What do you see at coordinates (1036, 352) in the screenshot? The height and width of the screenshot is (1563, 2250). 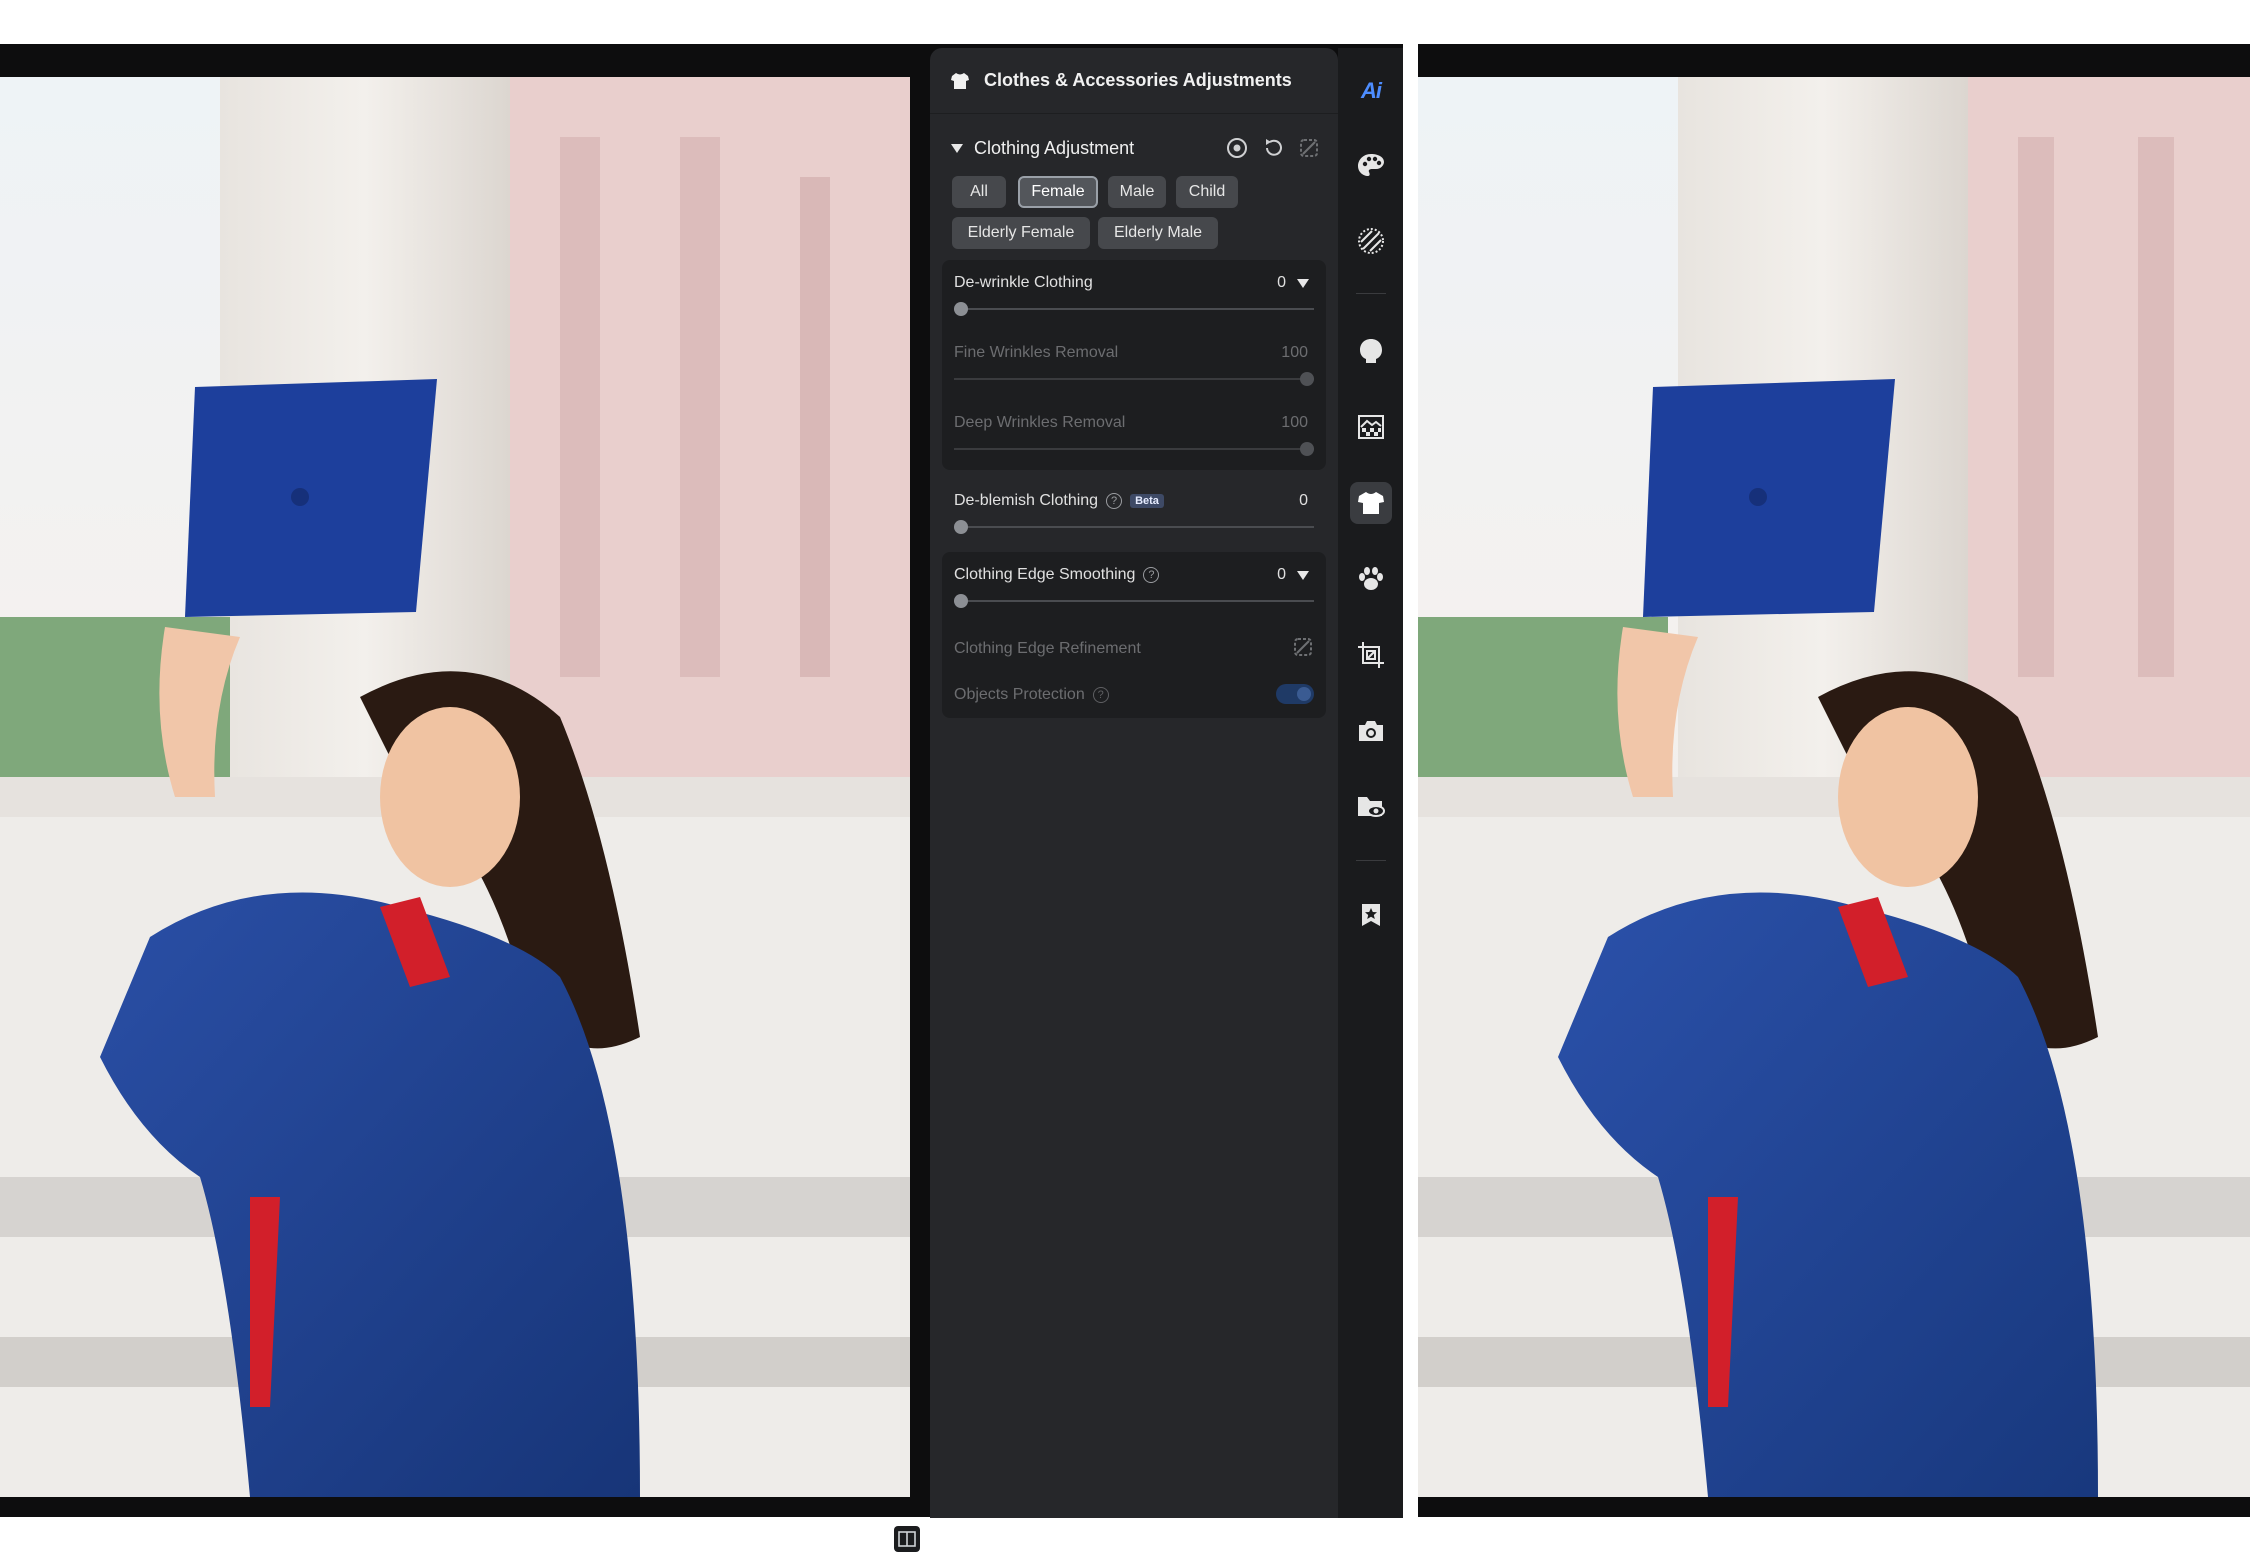 I see `fine-wrinkles-label: Fine Wrinkles Removal` at bounding box center [1036, 352].